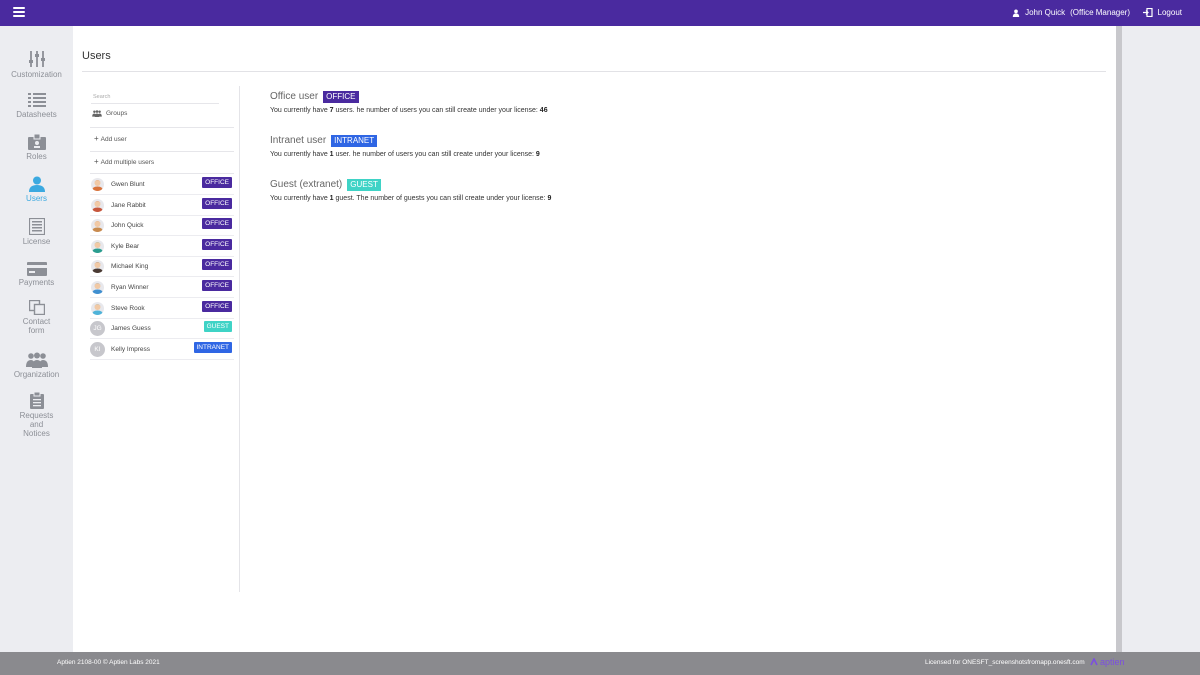 The width and height of the screenshot is (1200, 675). Describe the element at coordinates (128, 308) in the screenshot. I see `user-name: Steve Rook` at that location.